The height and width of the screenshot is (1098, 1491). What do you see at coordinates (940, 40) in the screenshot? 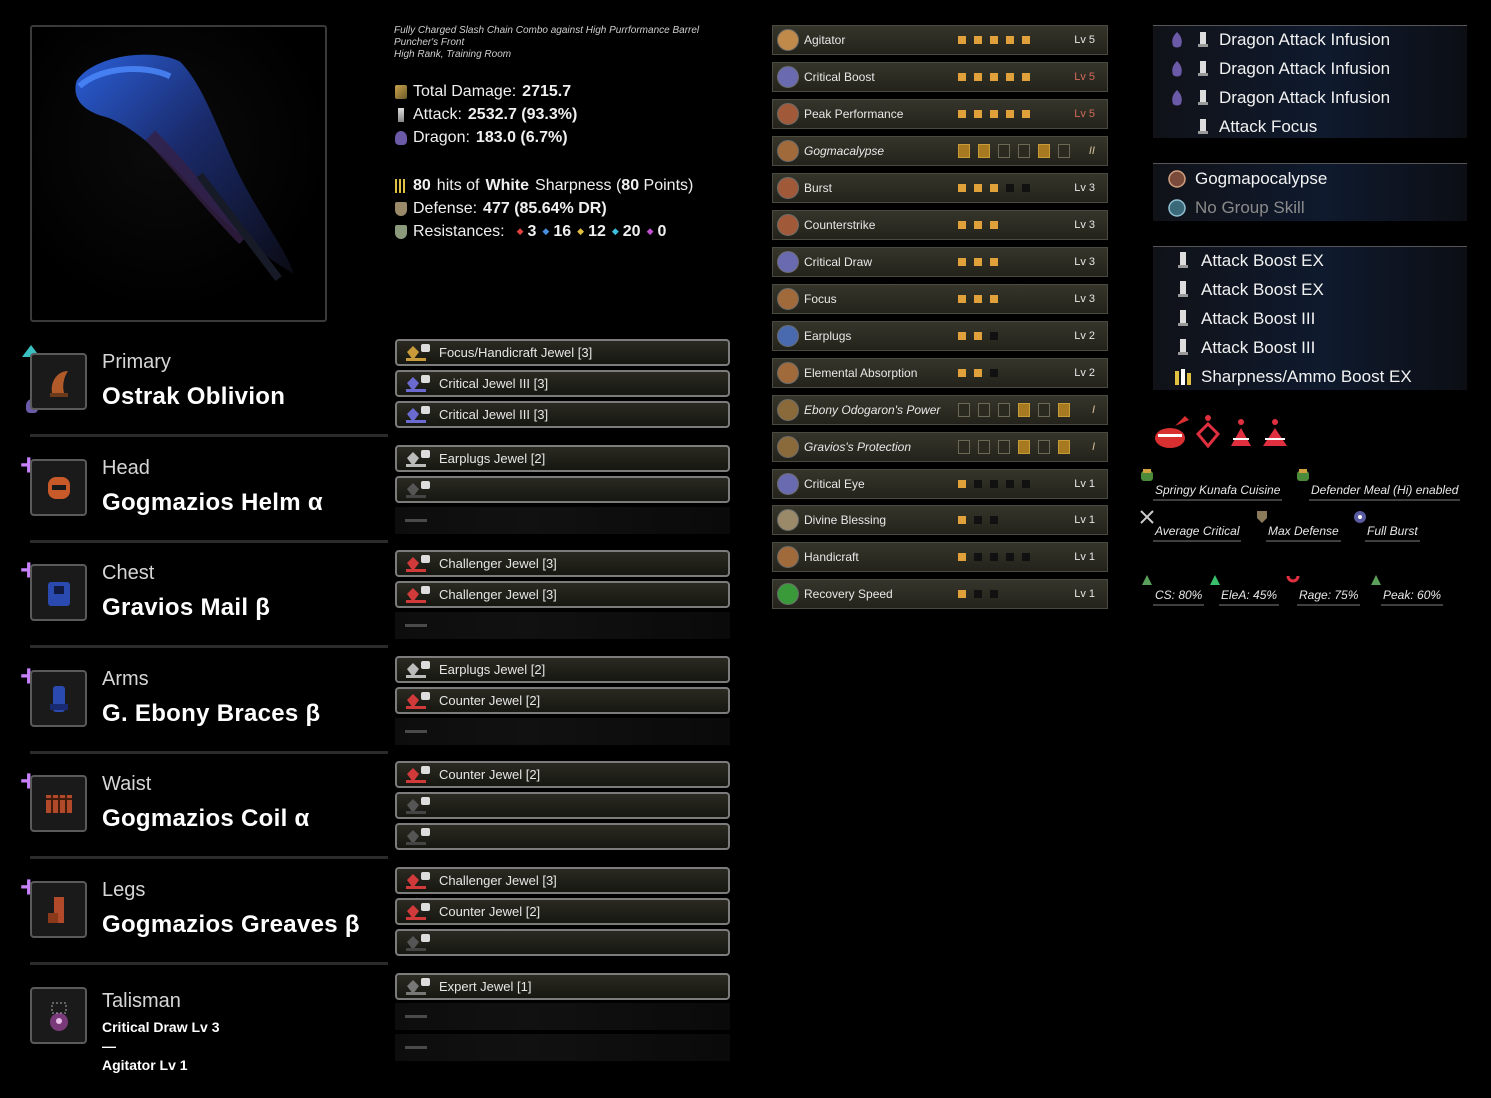
I see `skill-row: Agitator Lv 5` at bounding box center [940, 40].